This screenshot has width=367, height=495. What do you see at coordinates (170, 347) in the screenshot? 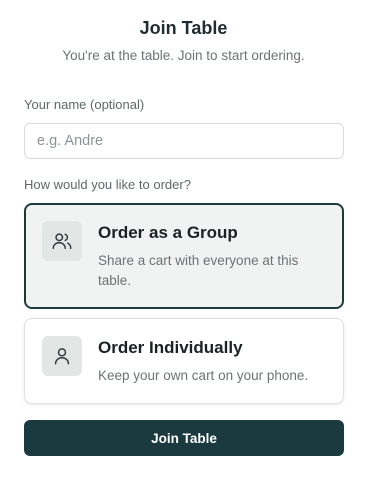
I see `order-individually-title: Order Individually` at bounding box center [170, 347].